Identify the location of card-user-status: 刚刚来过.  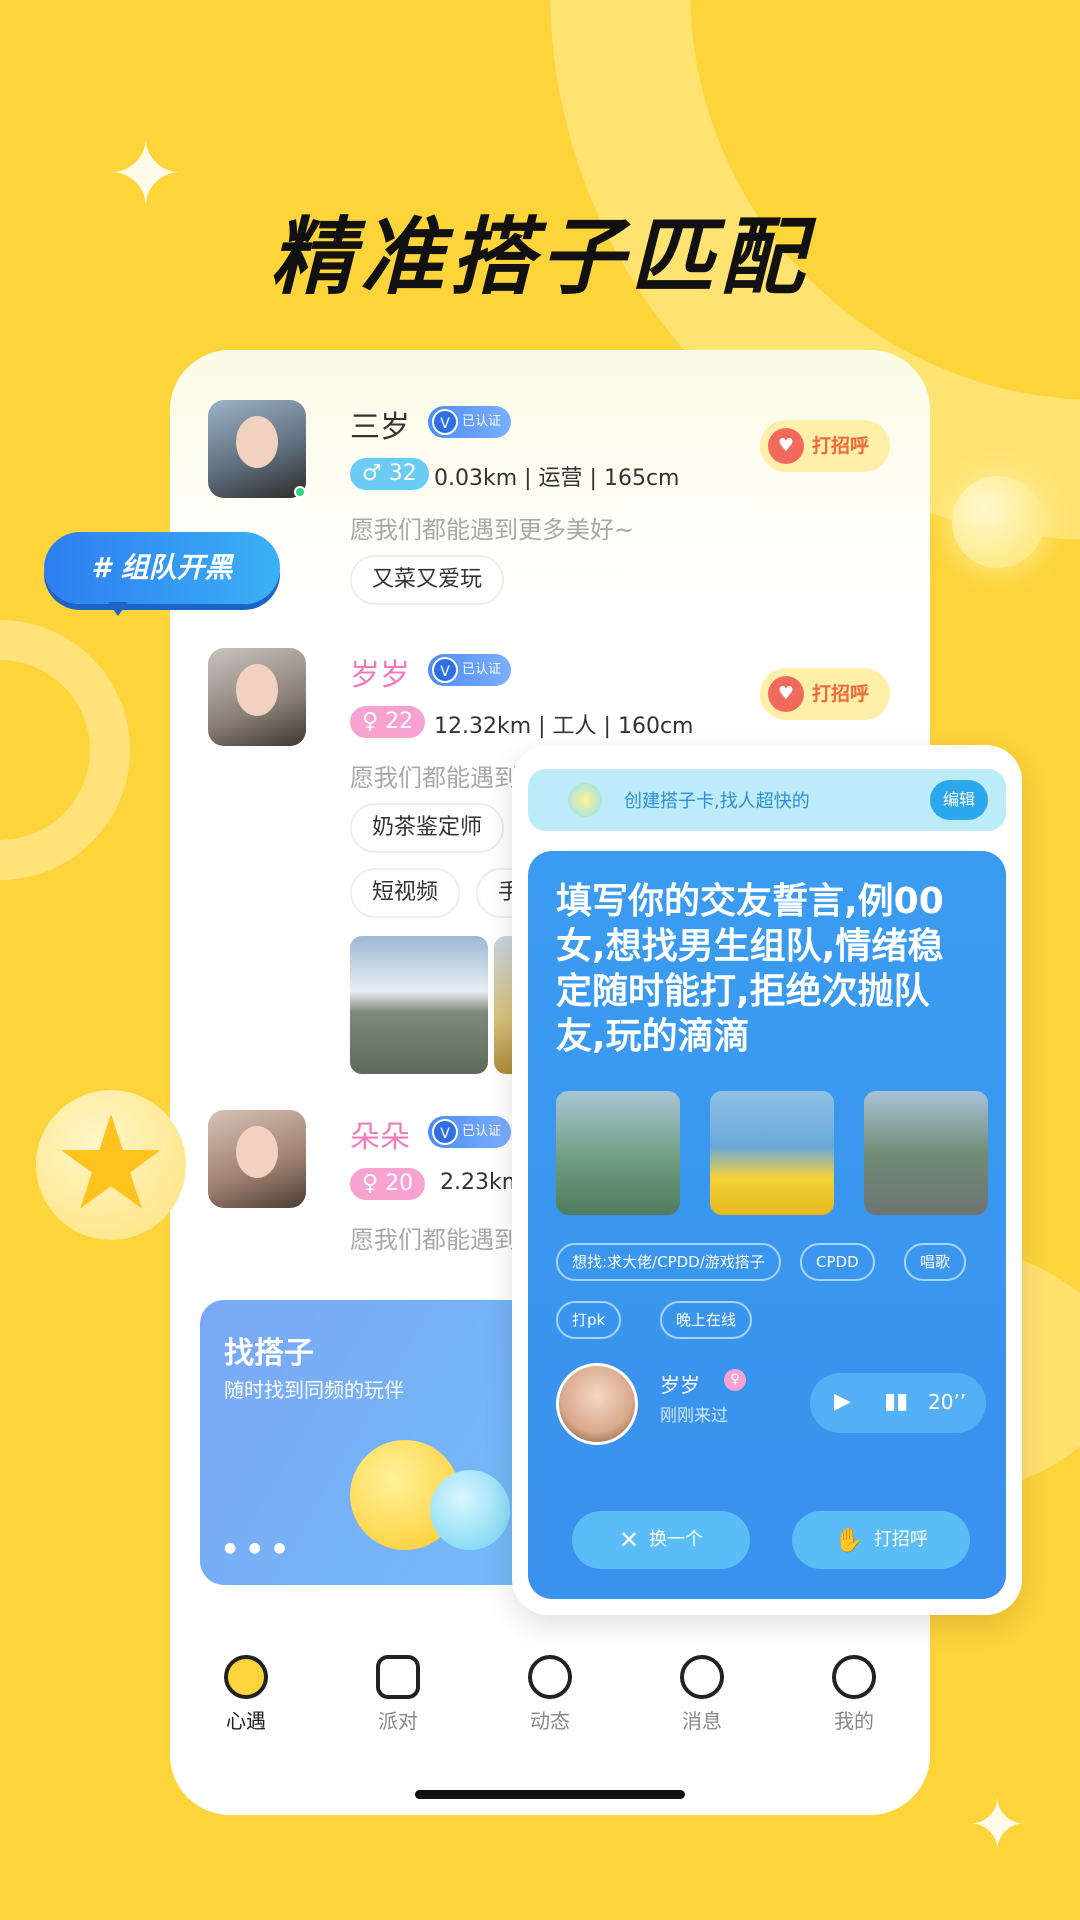
(694, 1416).